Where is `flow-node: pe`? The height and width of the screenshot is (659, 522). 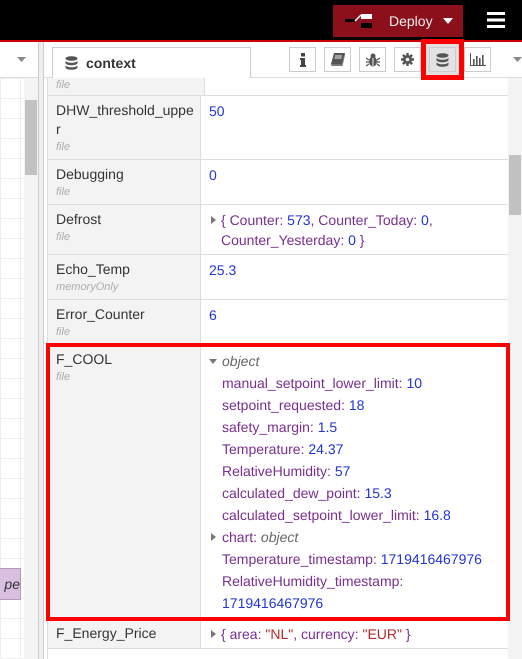
flow-node: pe is located at coordinates (10, 584).